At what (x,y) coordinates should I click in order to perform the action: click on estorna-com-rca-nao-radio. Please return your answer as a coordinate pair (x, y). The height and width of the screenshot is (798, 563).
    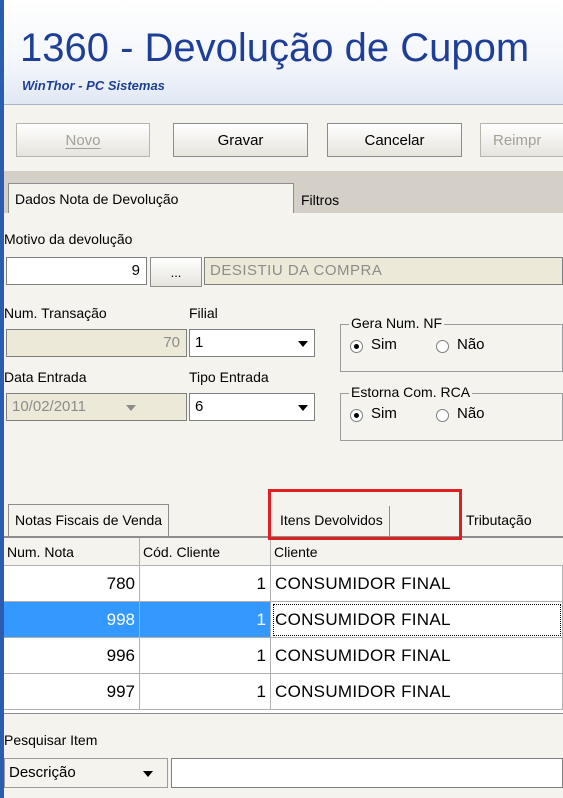
    Looking at the image, I should click on (442, 415).